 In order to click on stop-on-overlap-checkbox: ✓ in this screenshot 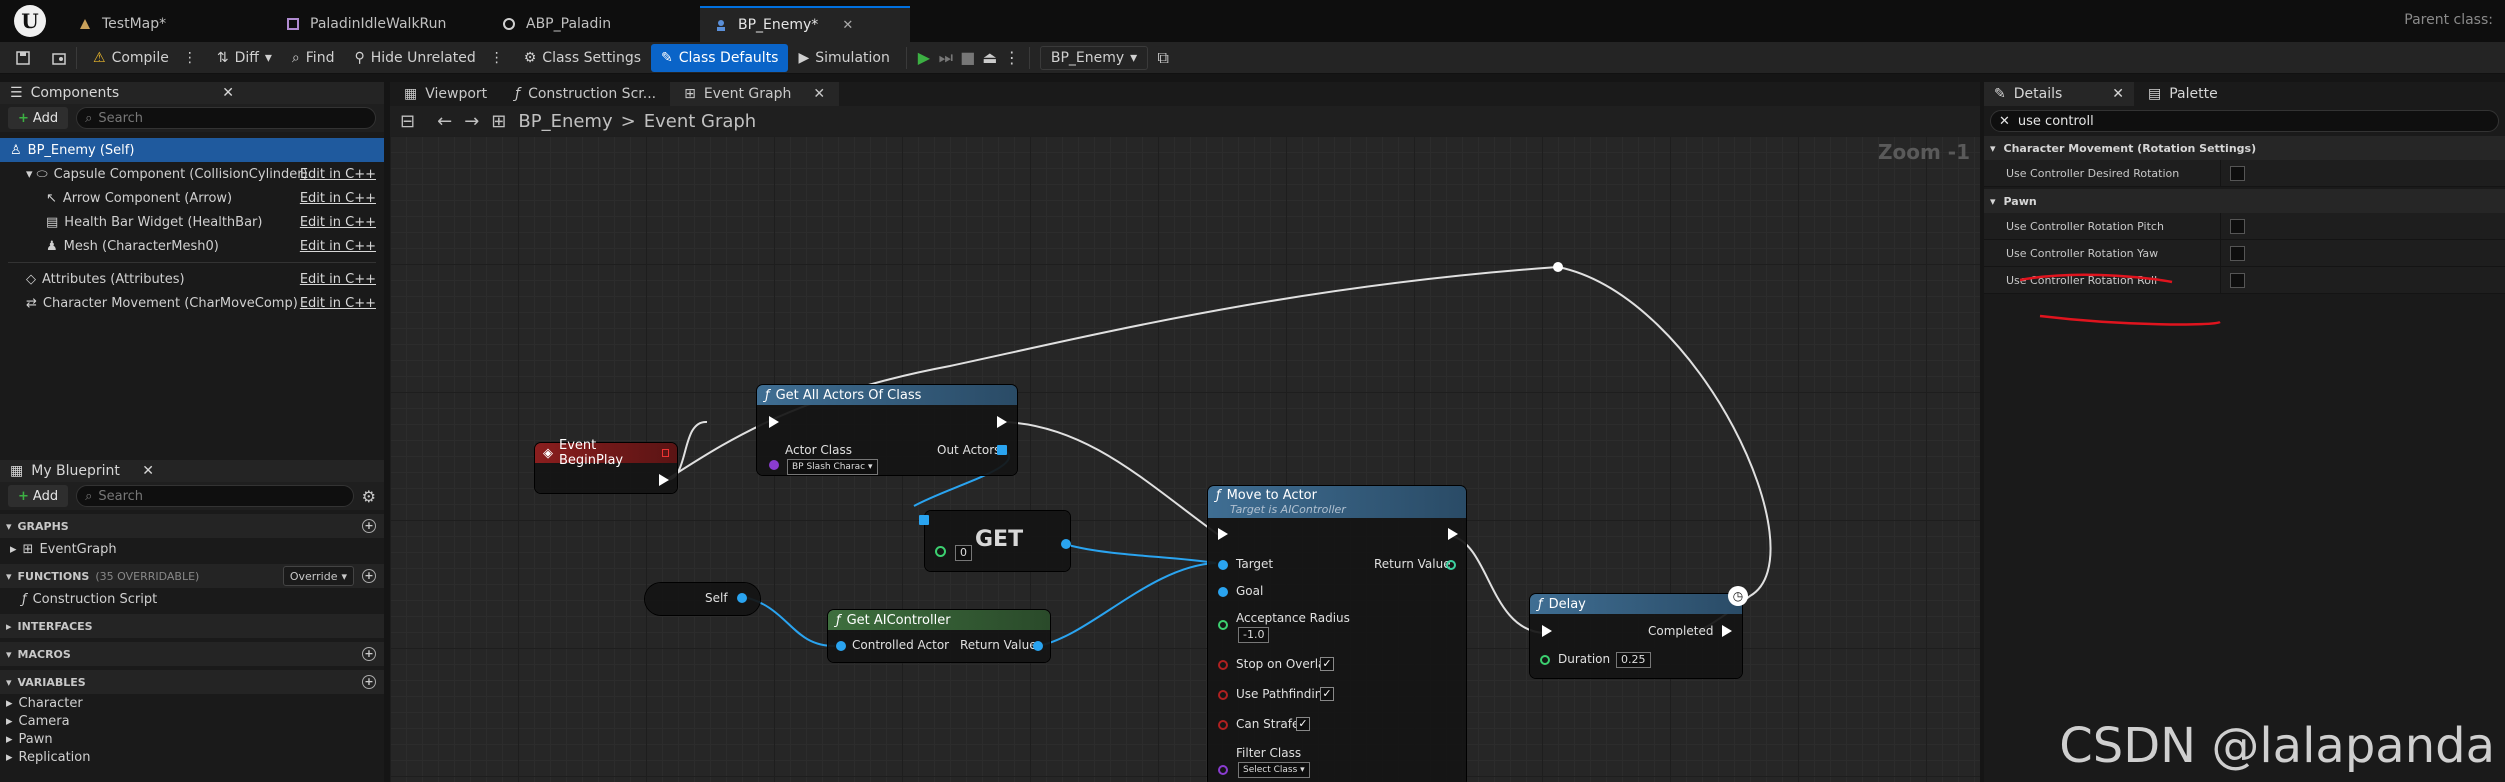, I will do `click(1327, 664)`.